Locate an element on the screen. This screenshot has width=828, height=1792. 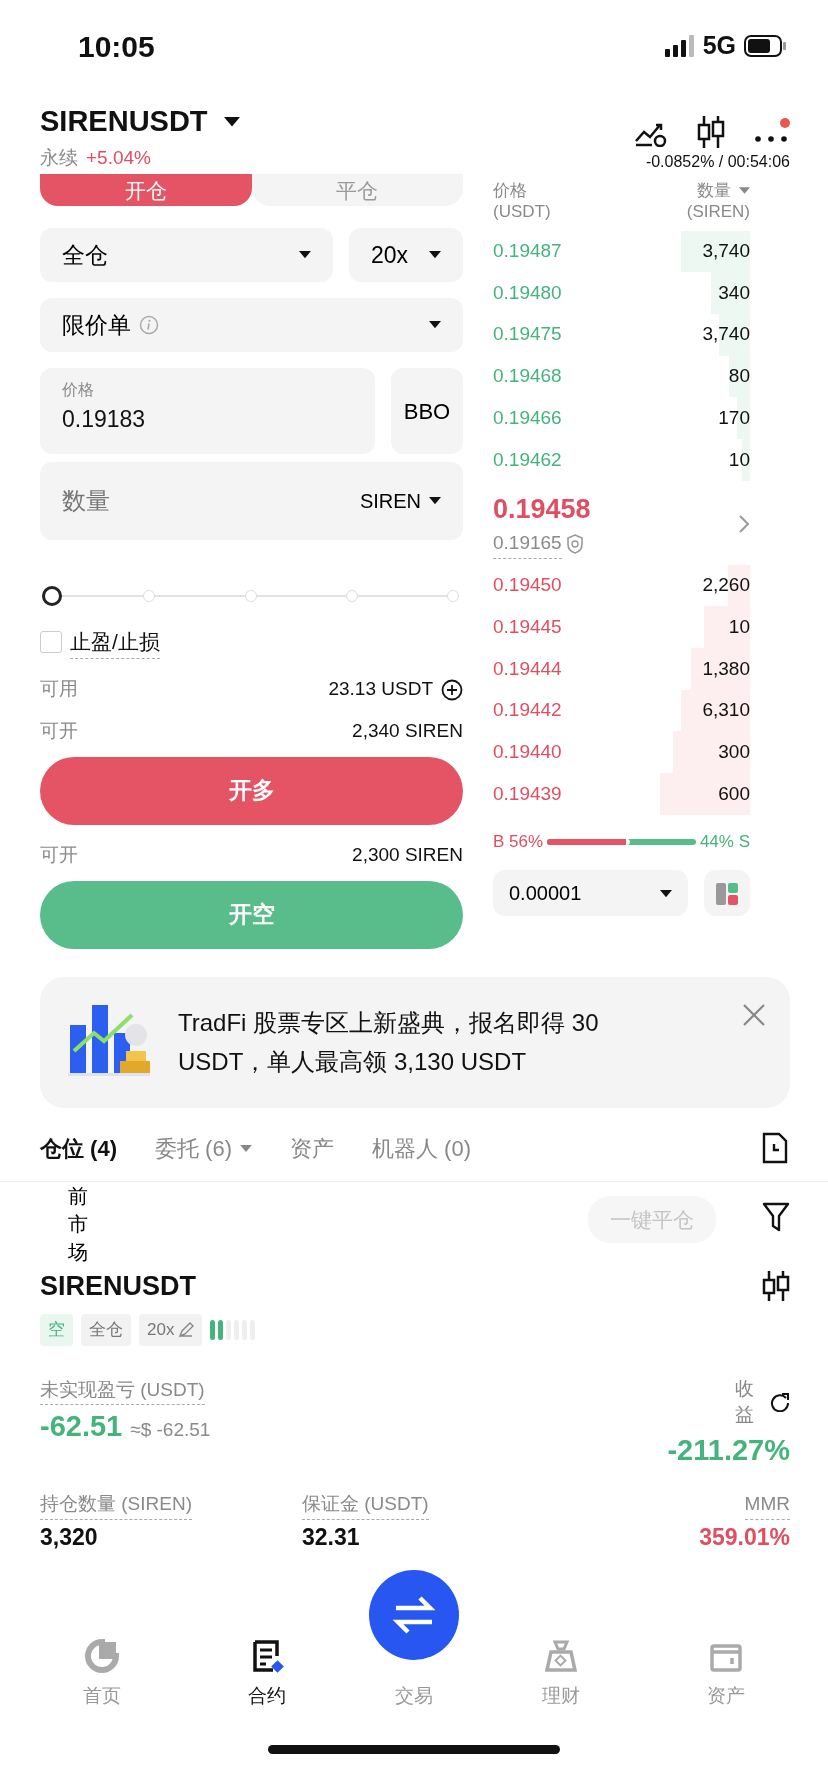
order-quantity: 600 is located at coordinates (734, 793).